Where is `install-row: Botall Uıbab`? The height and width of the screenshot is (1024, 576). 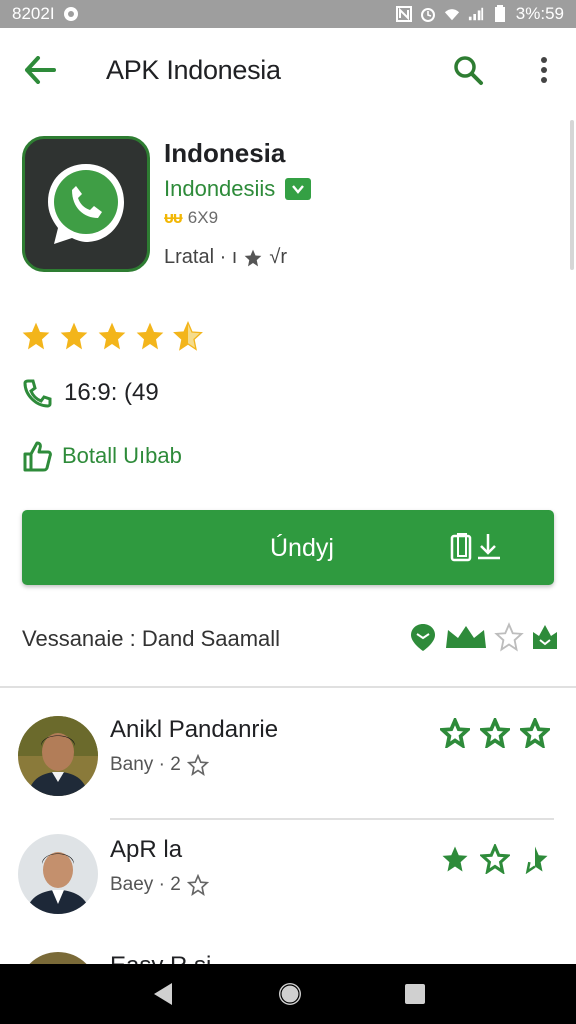
install-row: Botall Uıbab is located at coordinates (102, 456).